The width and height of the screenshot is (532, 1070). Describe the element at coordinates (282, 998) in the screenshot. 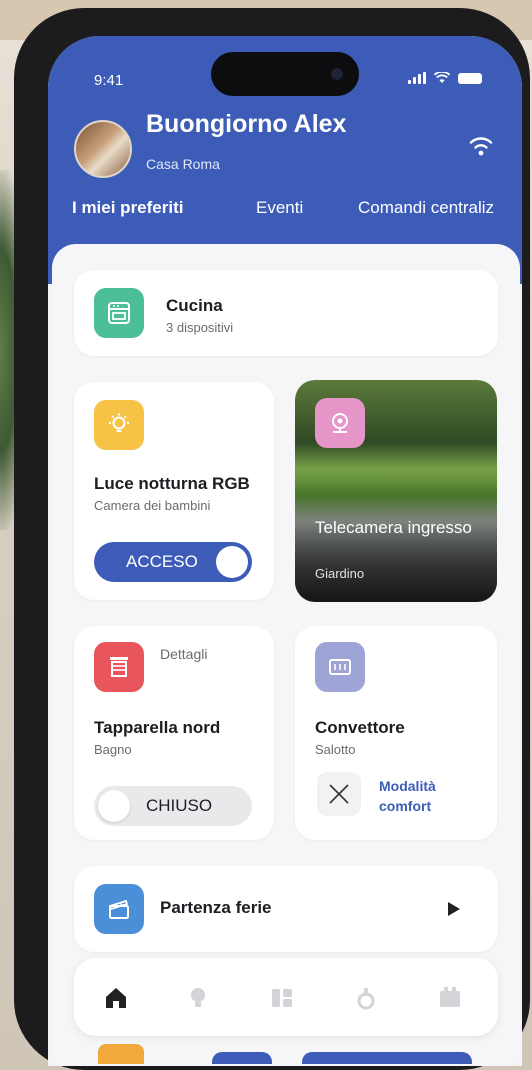

I see `devices-icon` at that location.